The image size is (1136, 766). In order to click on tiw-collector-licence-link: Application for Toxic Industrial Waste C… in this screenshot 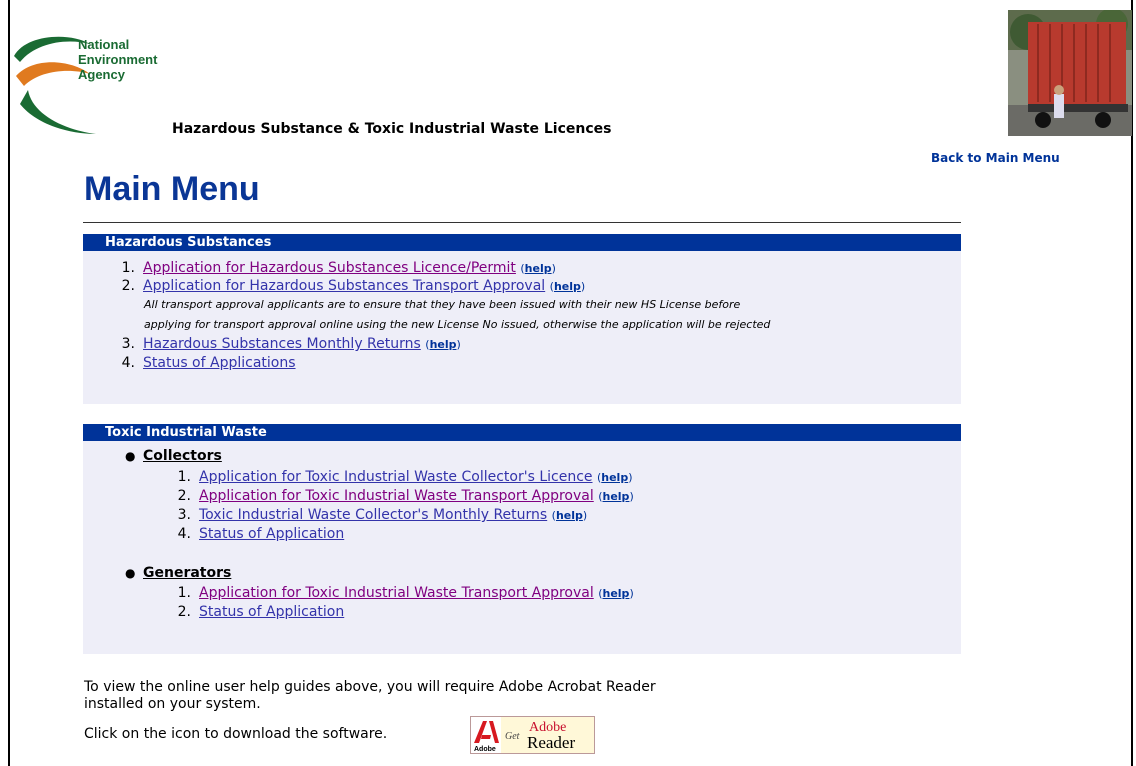, I will do `click(396, 477)`.